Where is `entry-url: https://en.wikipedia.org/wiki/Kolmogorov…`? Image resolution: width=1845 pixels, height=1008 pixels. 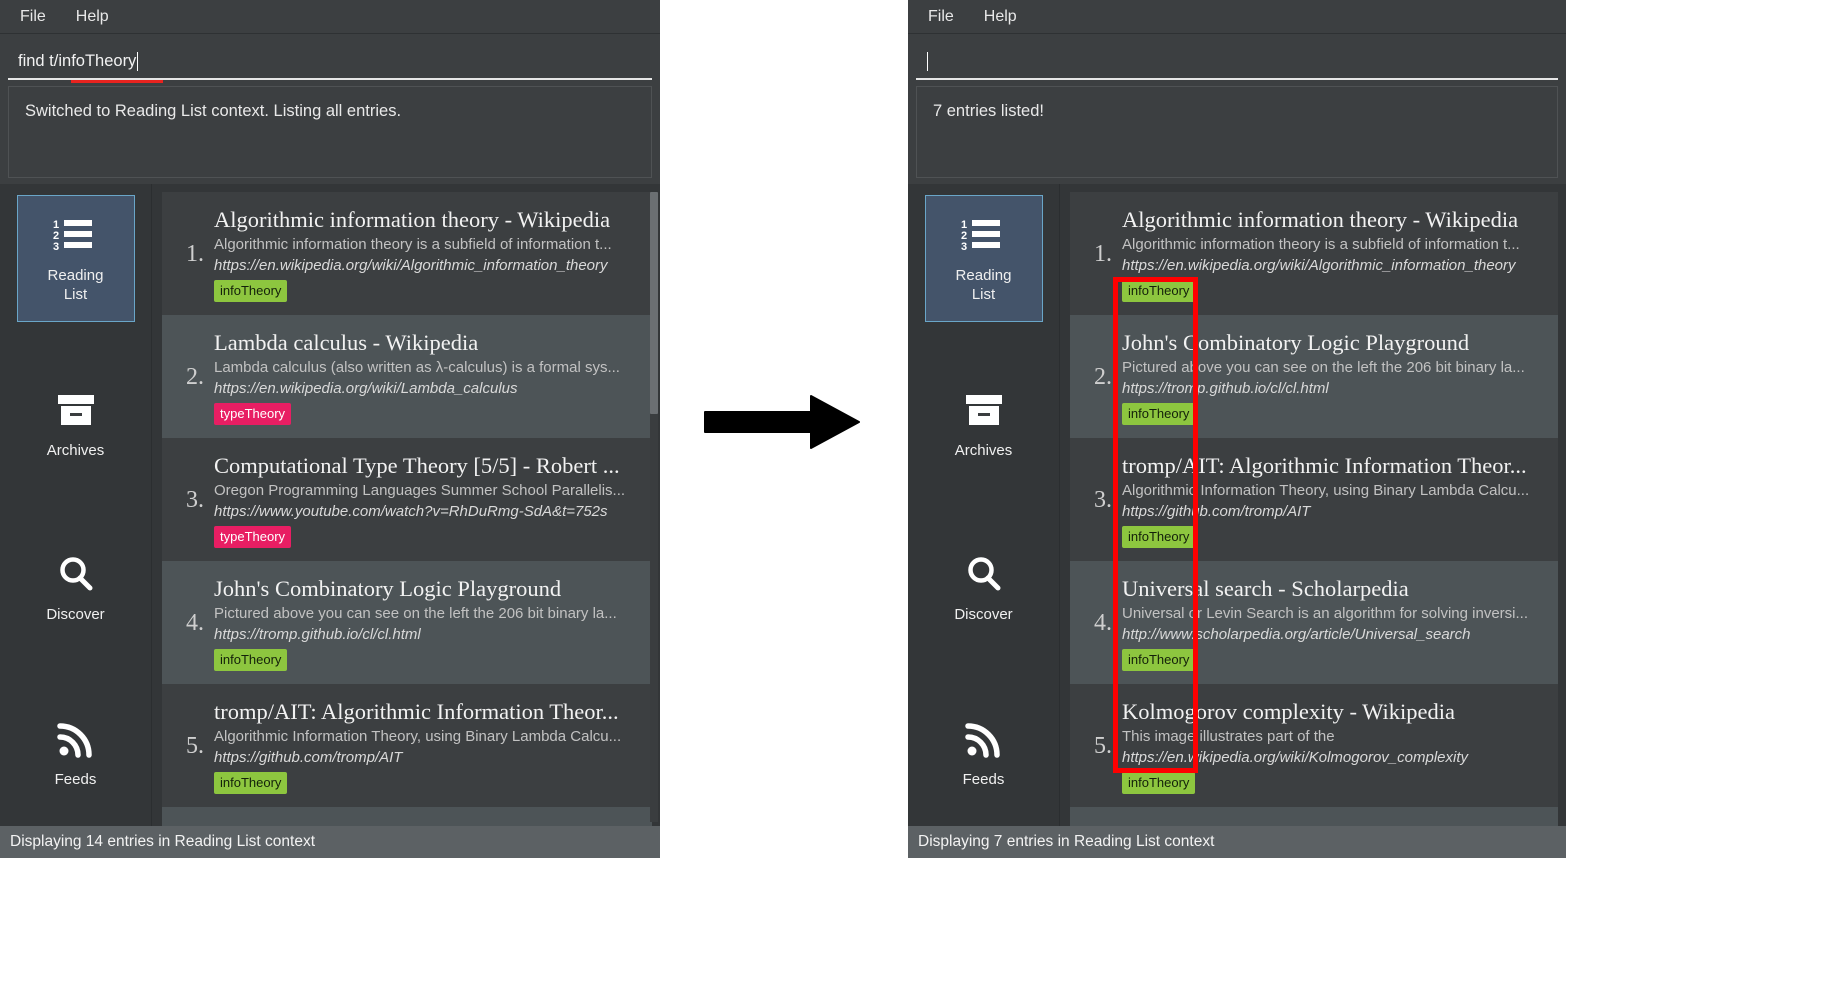 entry-url: https://en.wikipedia.org/wiki/Kolmogorov… is located at coordinates (1335, 757).